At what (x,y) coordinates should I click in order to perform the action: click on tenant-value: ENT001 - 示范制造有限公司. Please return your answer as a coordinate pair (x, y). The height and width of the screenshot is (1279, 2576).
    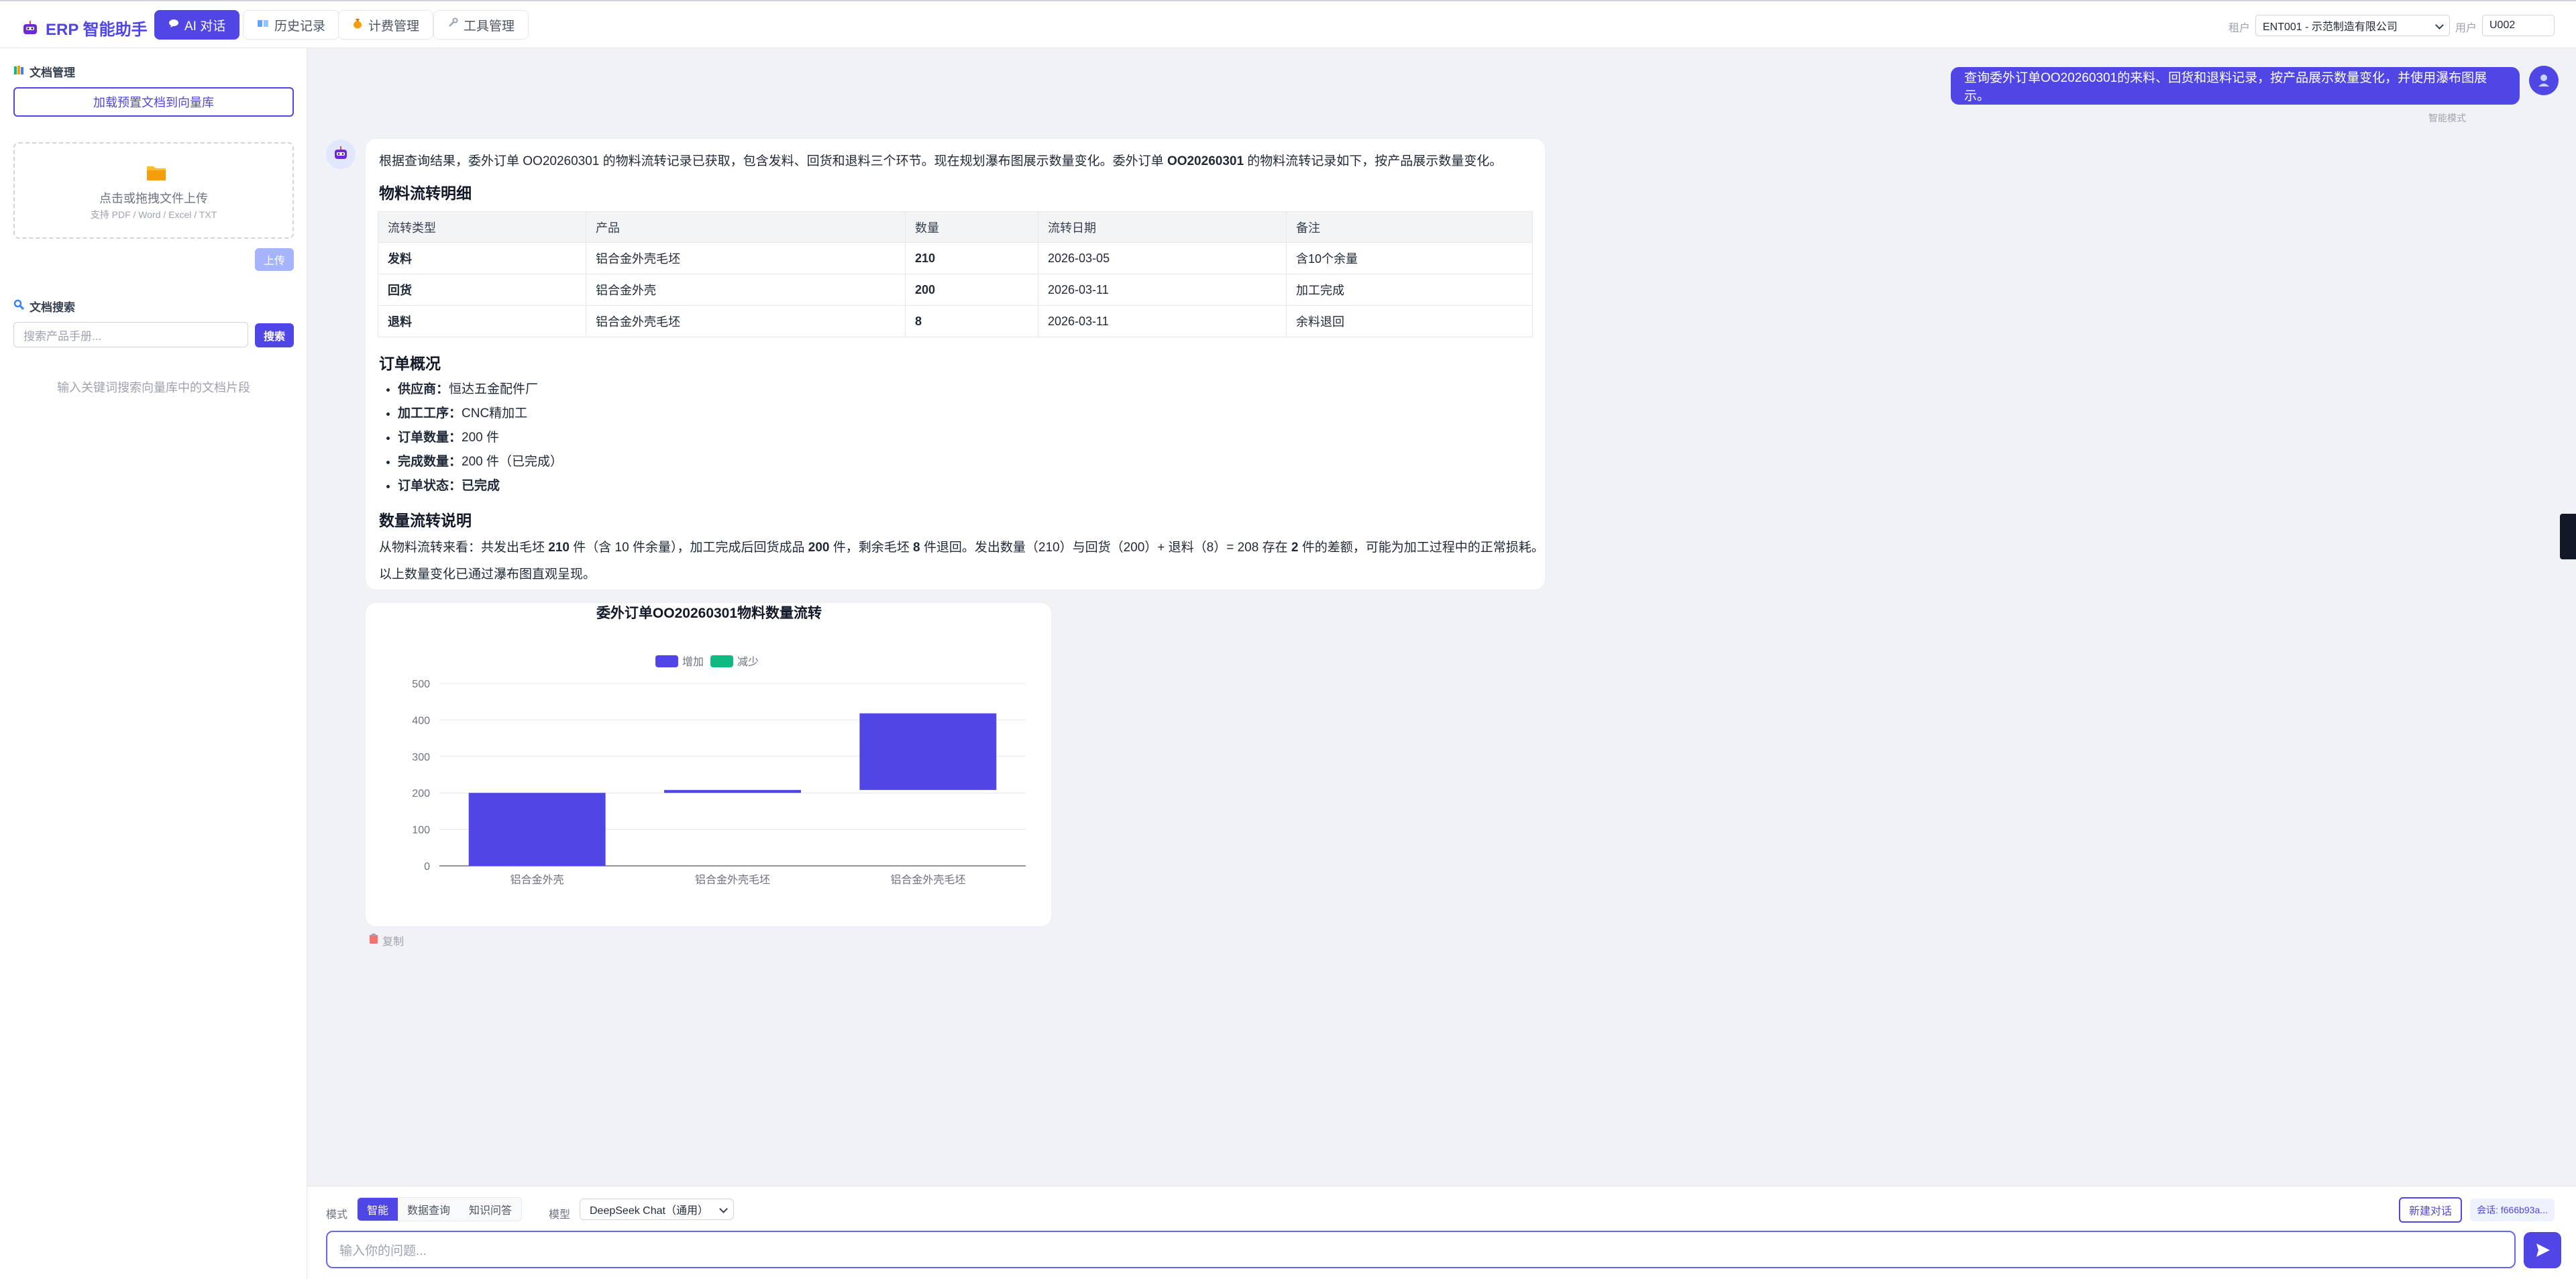
    Looking at the image, I should click on (2330, 27).